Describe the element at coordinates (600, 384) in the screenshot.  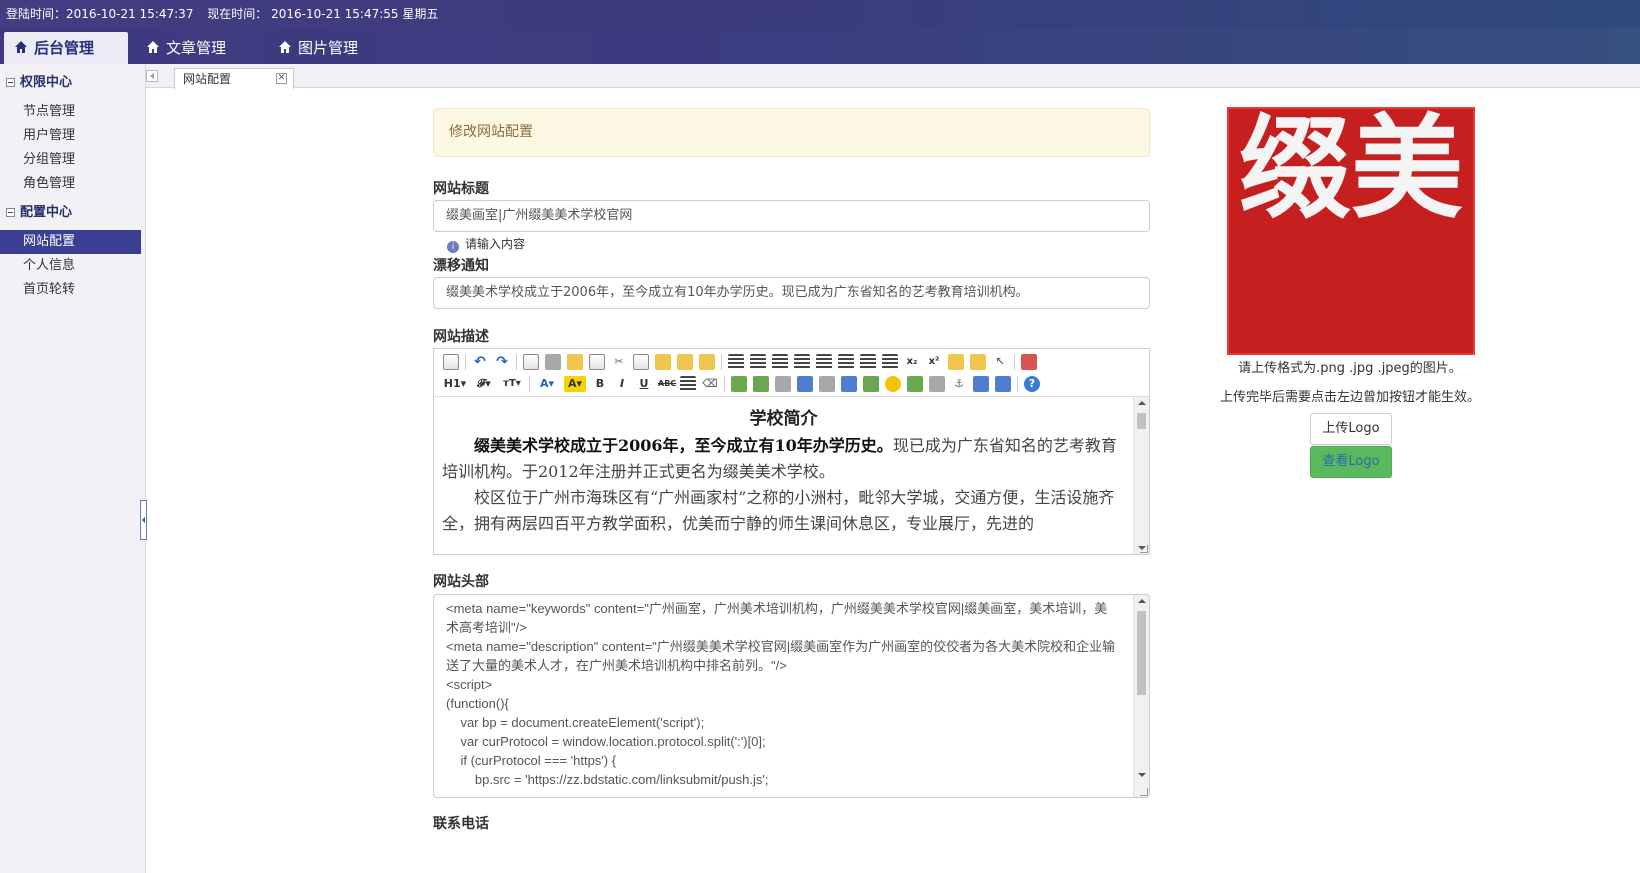
I see `bold-icon: B` at that location.